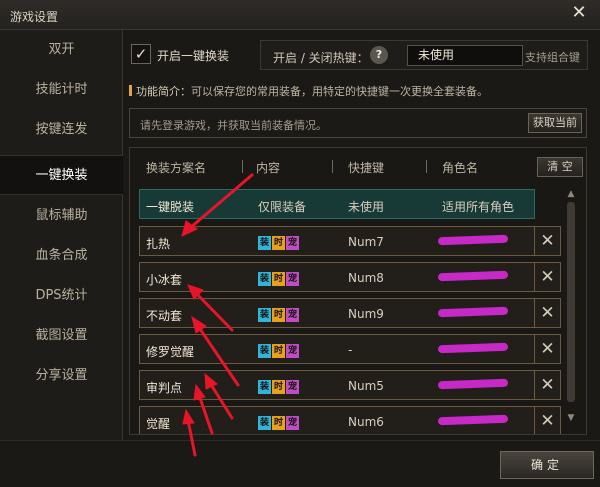 The image size is (600, 487). I want to click on table-row: 小冰套 装时宠 Num8, so click(337, 277).